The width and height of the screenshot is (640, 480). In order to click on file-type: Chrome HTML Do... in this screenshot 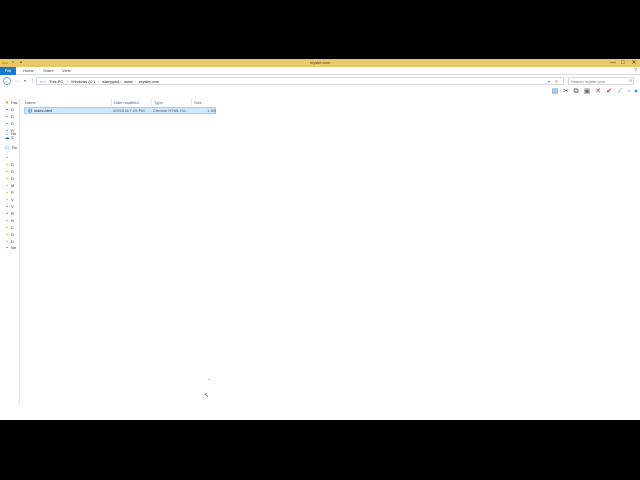, I will do `click(171, 110)`.